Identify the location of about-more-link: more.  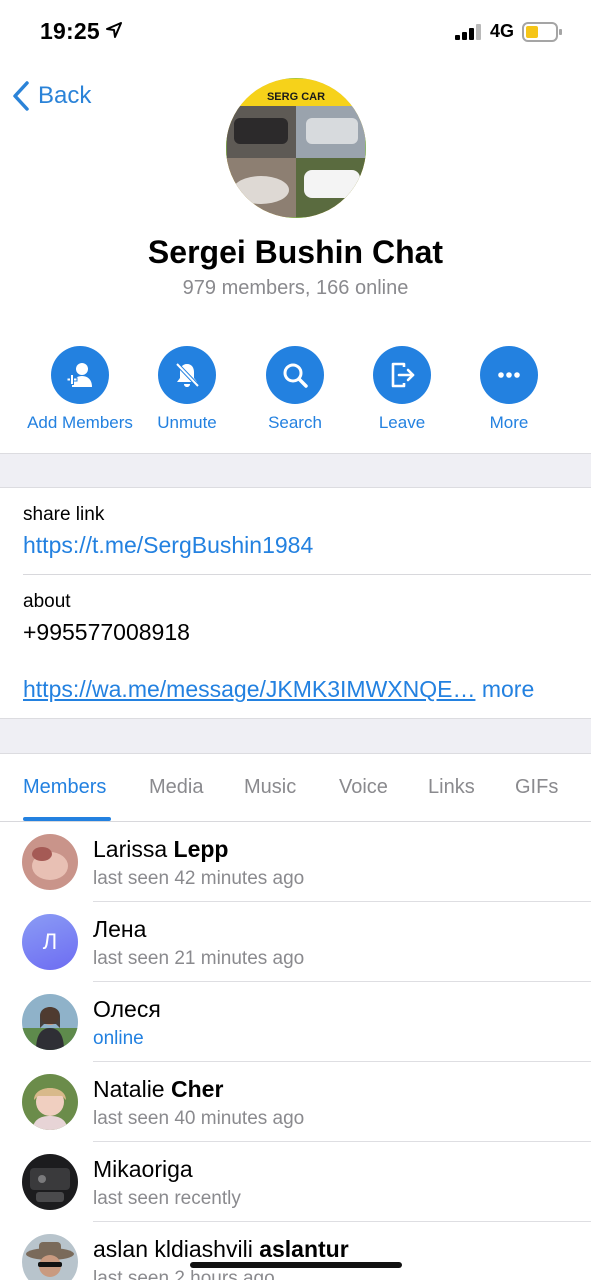
(508, 689).